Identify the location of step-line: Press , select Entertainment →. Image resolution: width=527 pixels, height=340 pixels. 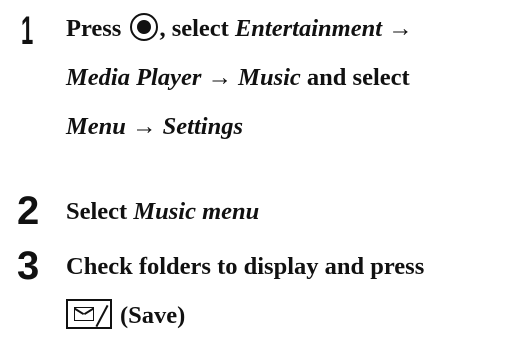
(239, 28).